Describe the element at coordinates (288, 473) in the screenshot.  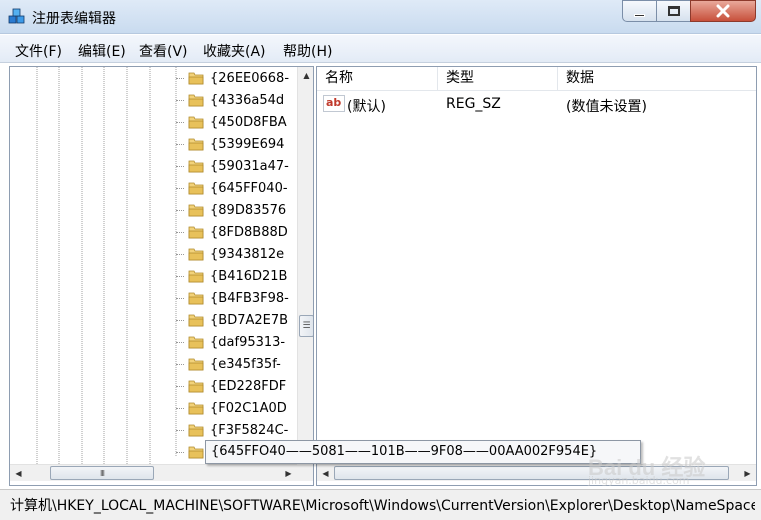
I see `scroll-right-arrow: ▶` at that location.